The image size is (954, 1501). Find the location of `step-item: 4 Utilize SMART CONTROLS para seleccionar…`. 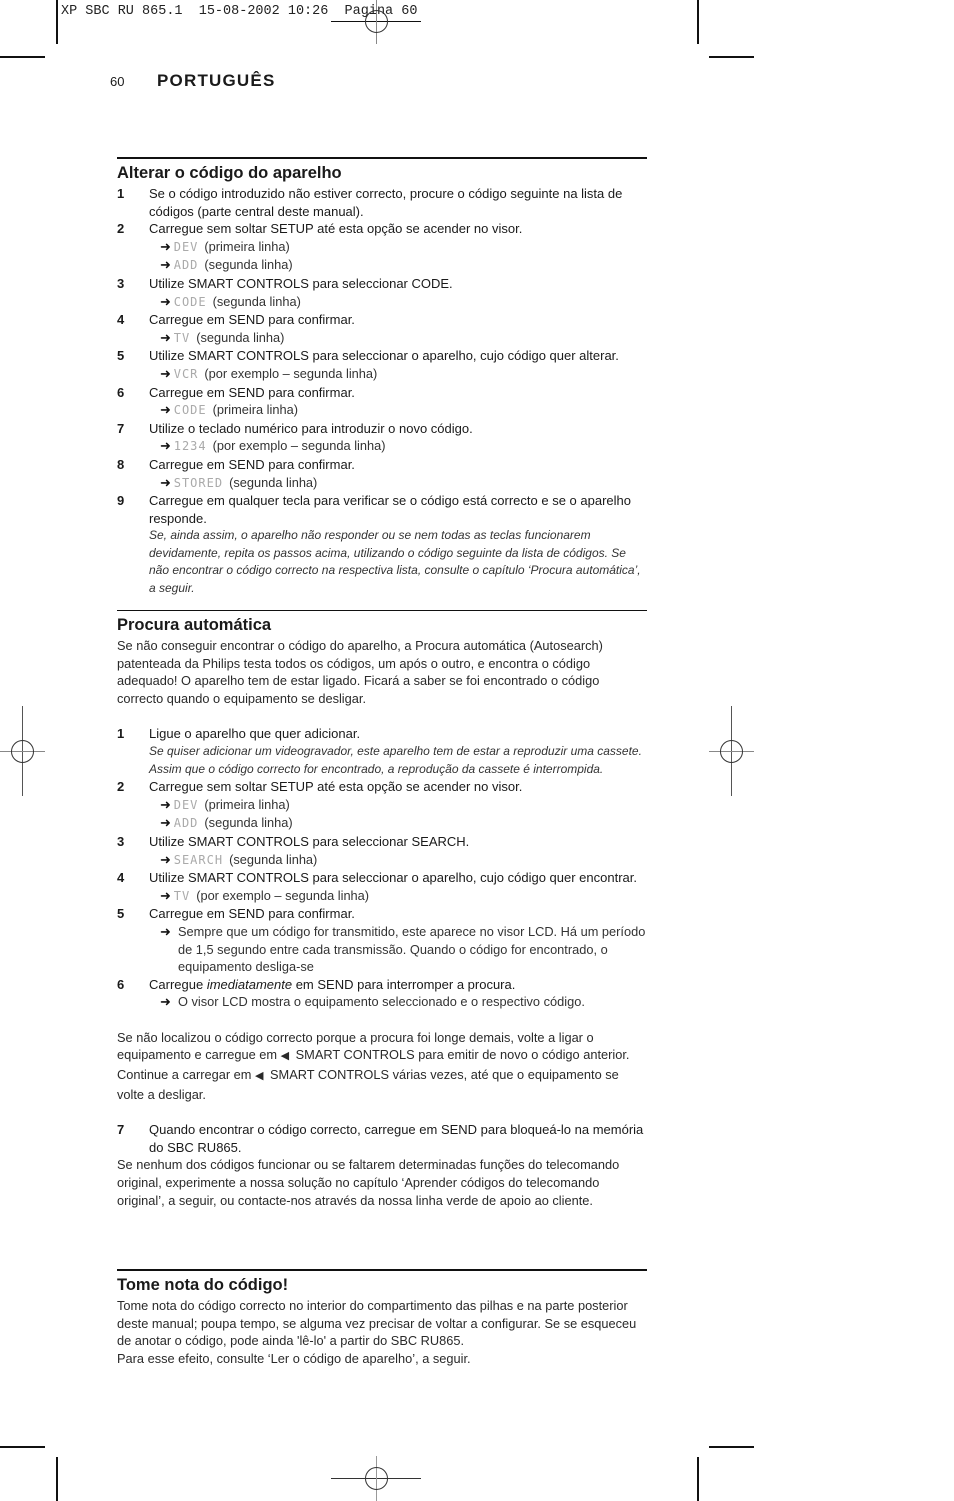

step-item: 4 Utilize SMART CONTROLS para seleccionar… is located at coordinates (382, 887).